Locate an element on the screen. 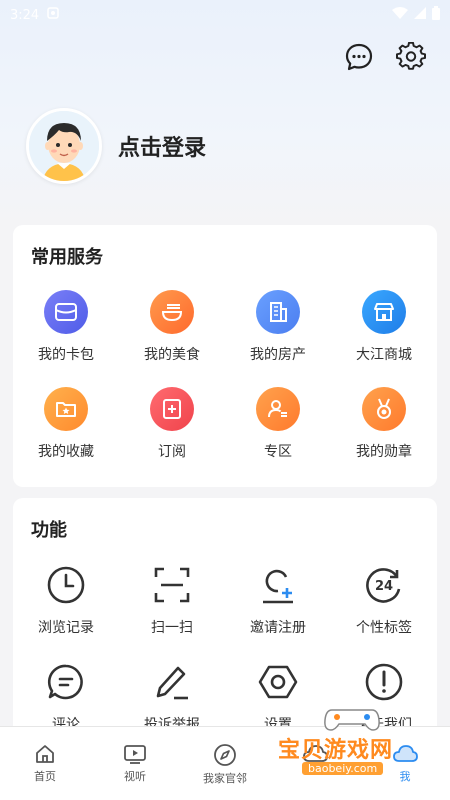 The height and width of the screenshot is (800, 450). notification-icon is located at coordinates (53, 15).